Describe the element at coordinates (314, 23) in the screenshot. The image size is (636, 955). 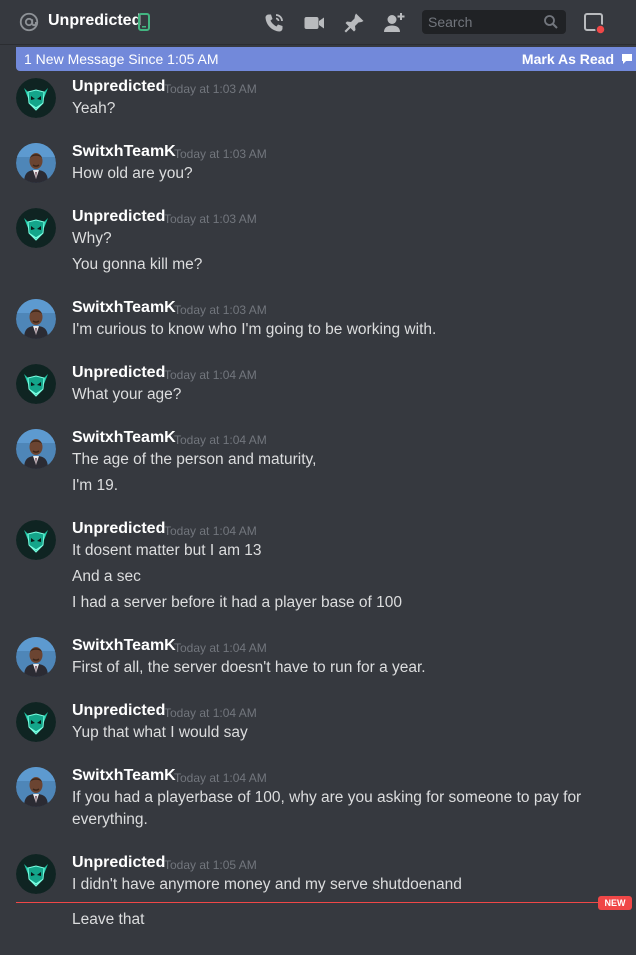
I see `video-icon` at that location.